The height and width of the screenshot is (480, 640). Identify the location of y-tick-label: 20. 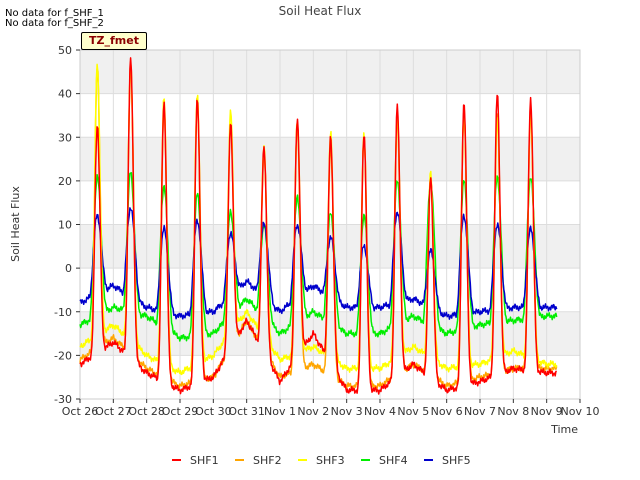
(65, 181).